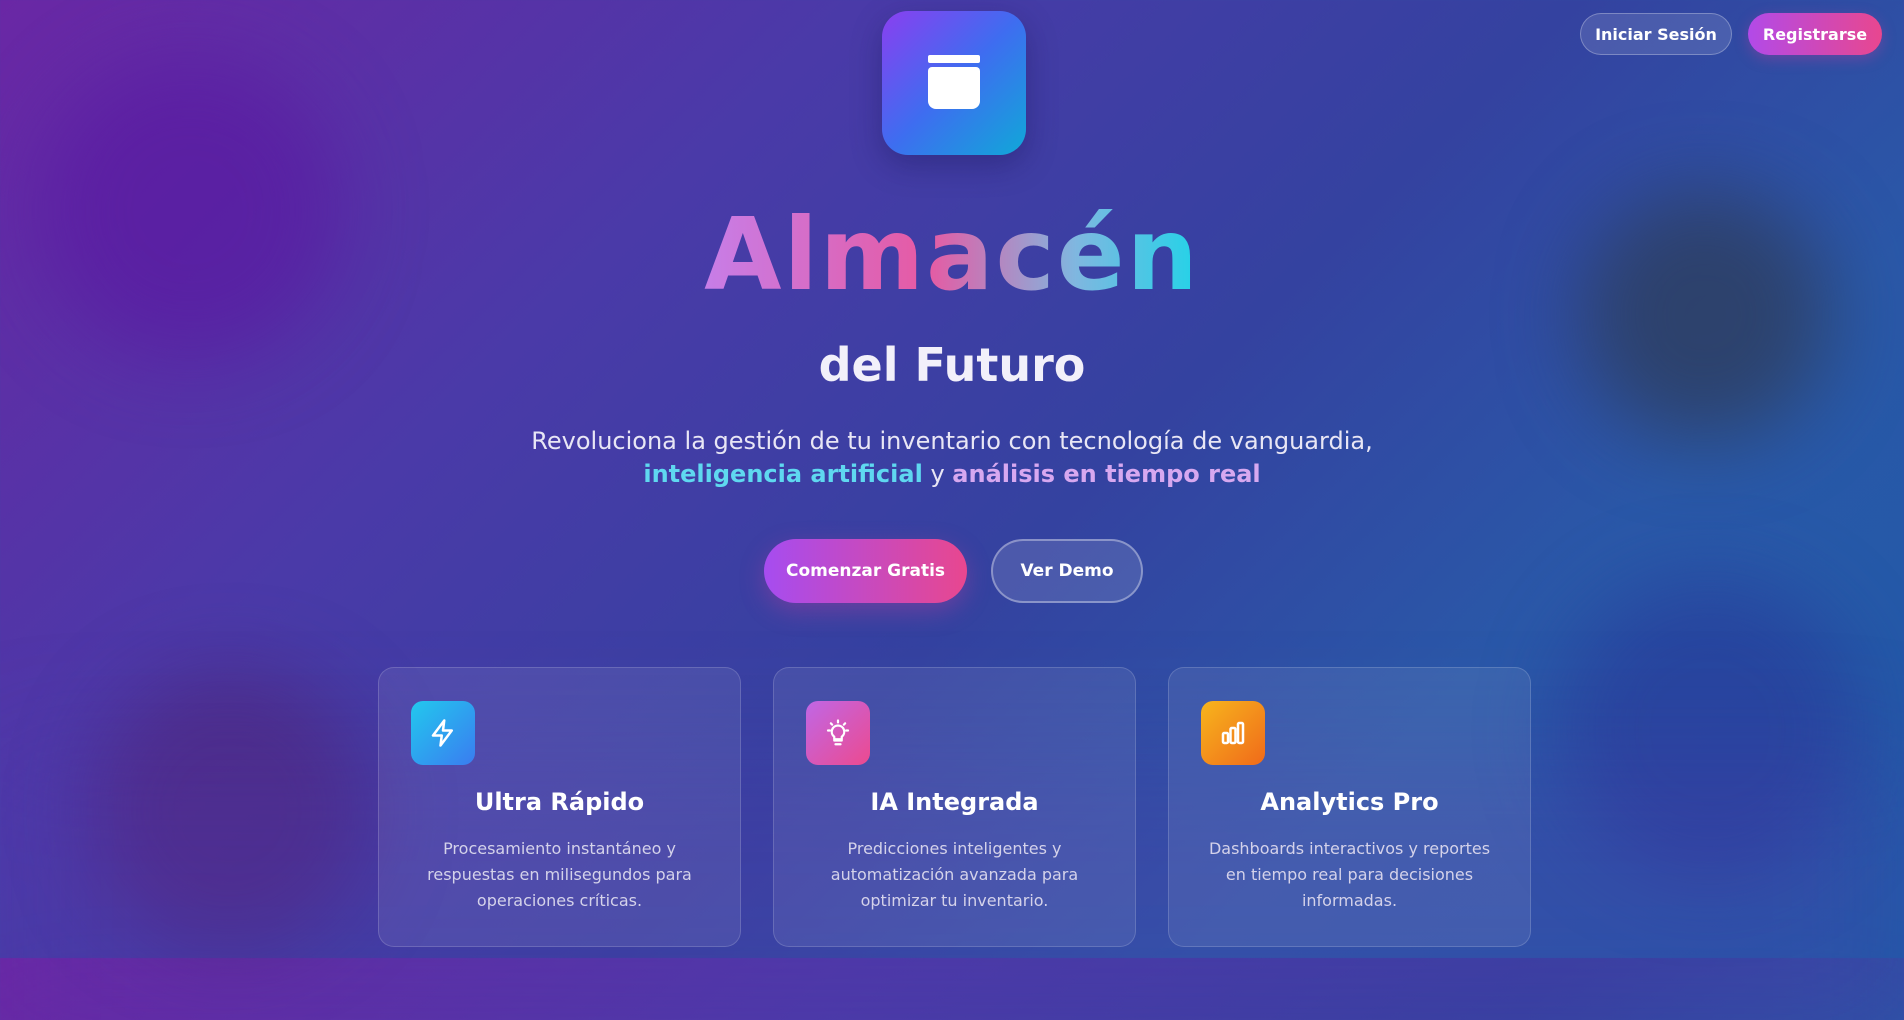  Describe the element at coordinates (865, 571) in the screenshot. I see `start-free-button: Comenzar Gratis` at that location.